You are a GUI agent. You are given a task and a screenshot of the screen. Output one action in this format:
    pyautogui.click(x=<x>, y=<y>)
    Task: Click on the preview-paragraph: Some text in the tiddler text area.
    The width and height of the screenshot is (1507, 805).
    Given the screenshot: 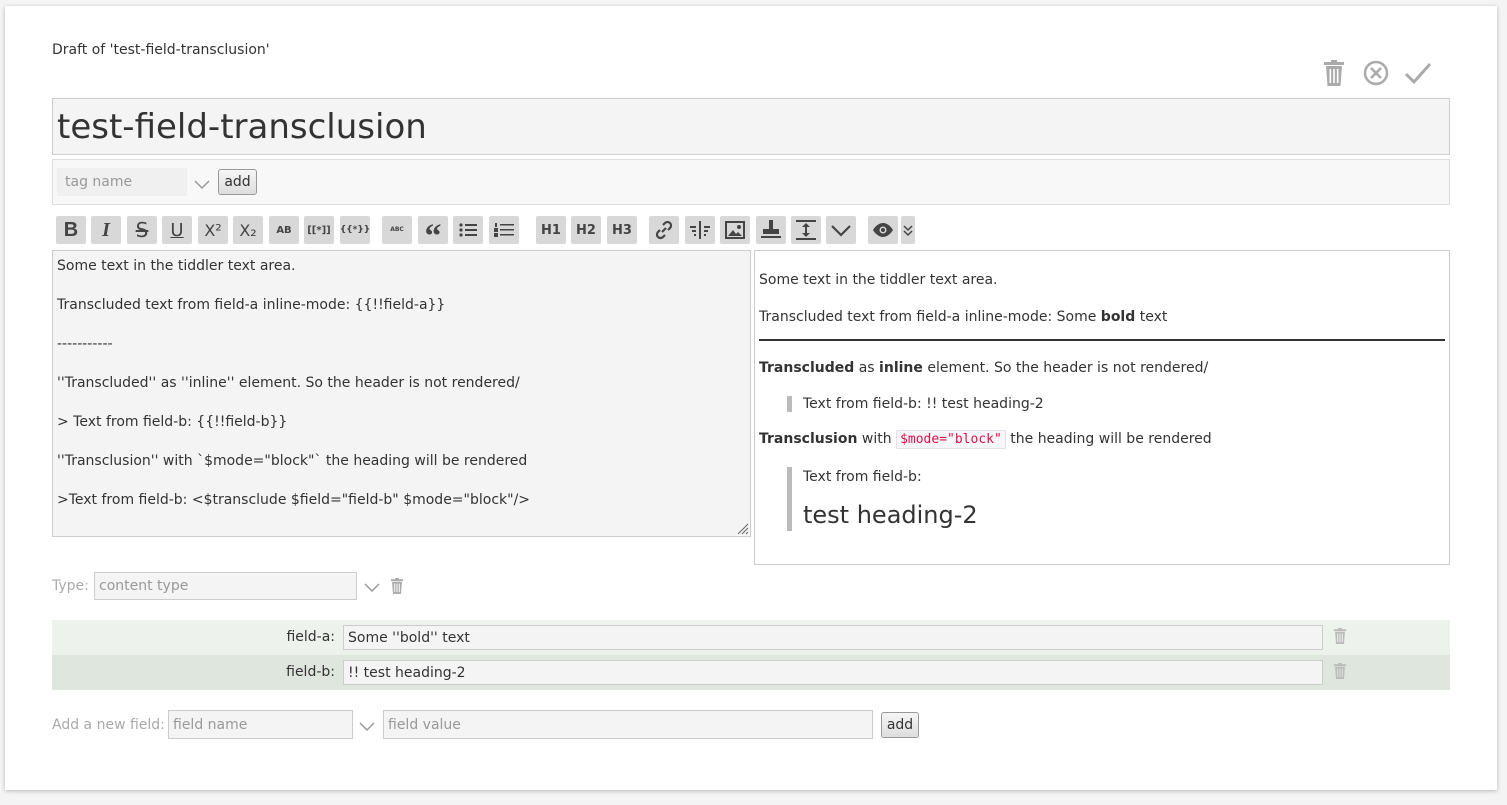 What is the action you would take?
    pyautogui.click(x=878, y=280)
    